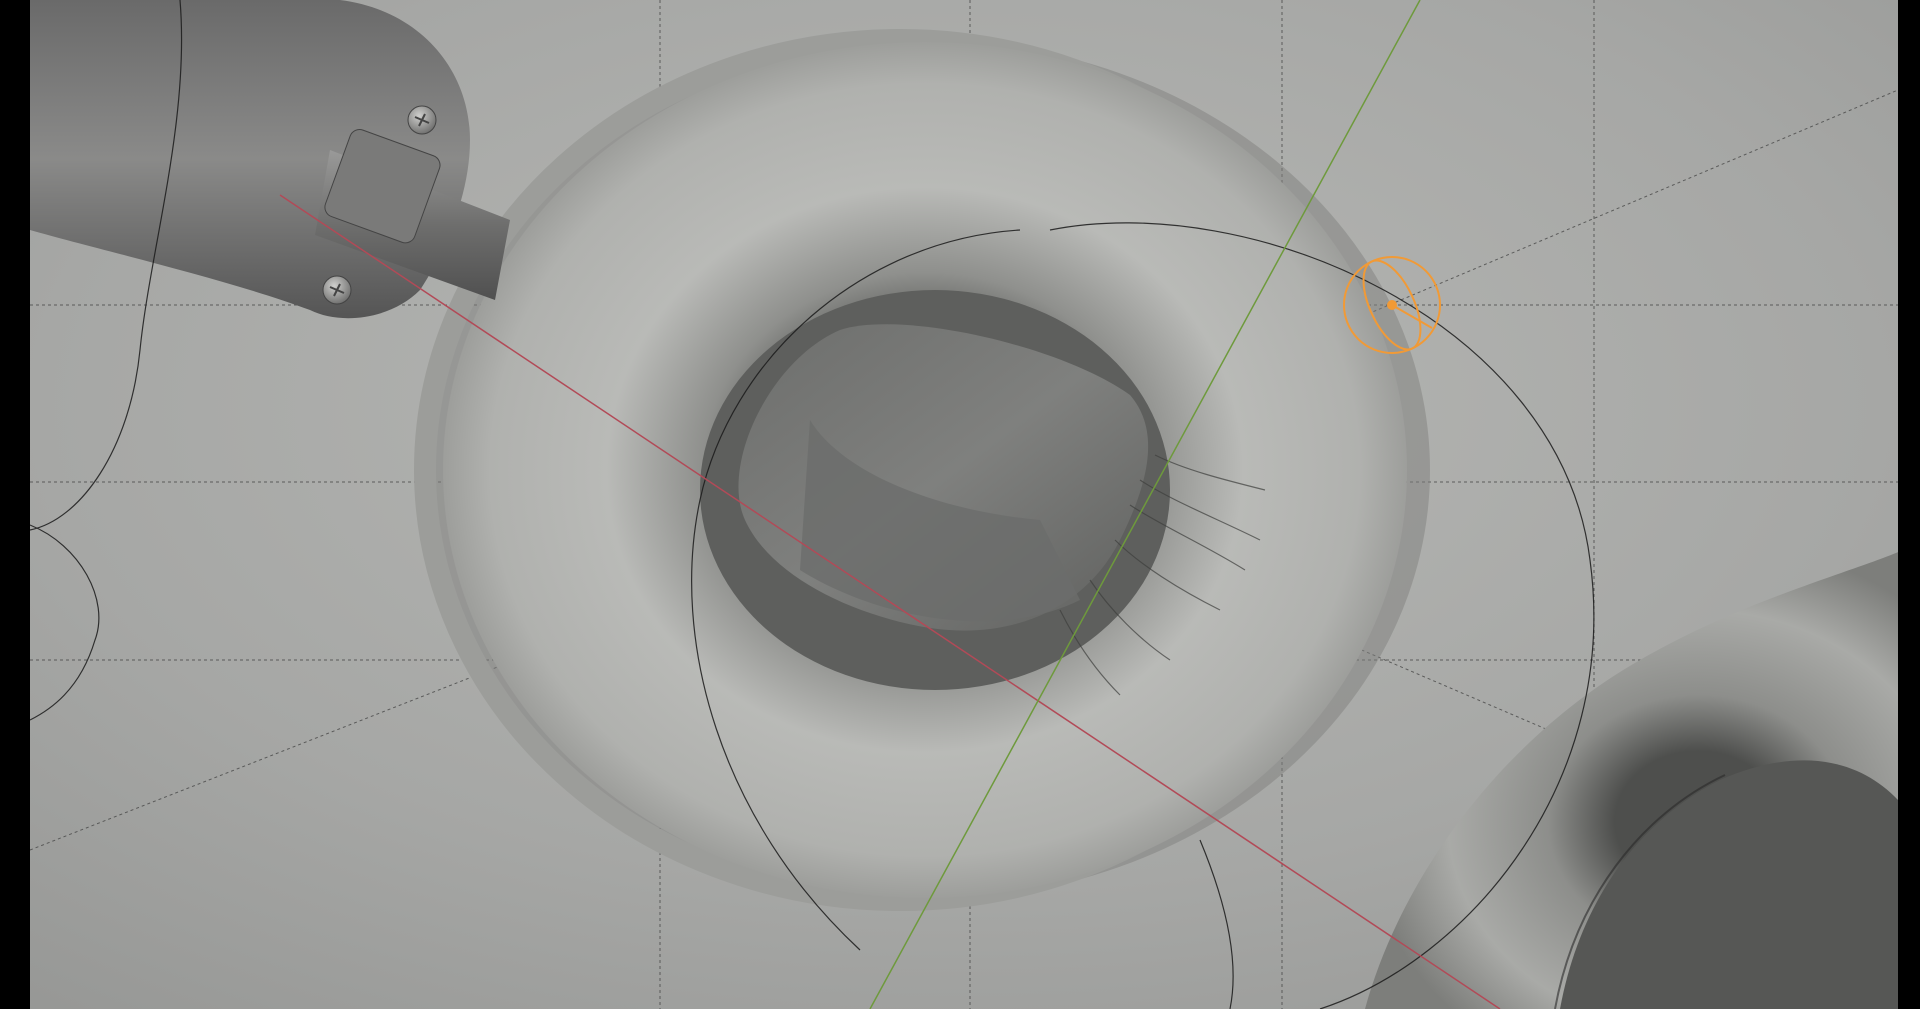 The image size is (1920, 1009). What do you see at coordinates (1909, 504) in the screenshot?
I see `viewport-letterbox-right` at bounding box center [1909, 504].